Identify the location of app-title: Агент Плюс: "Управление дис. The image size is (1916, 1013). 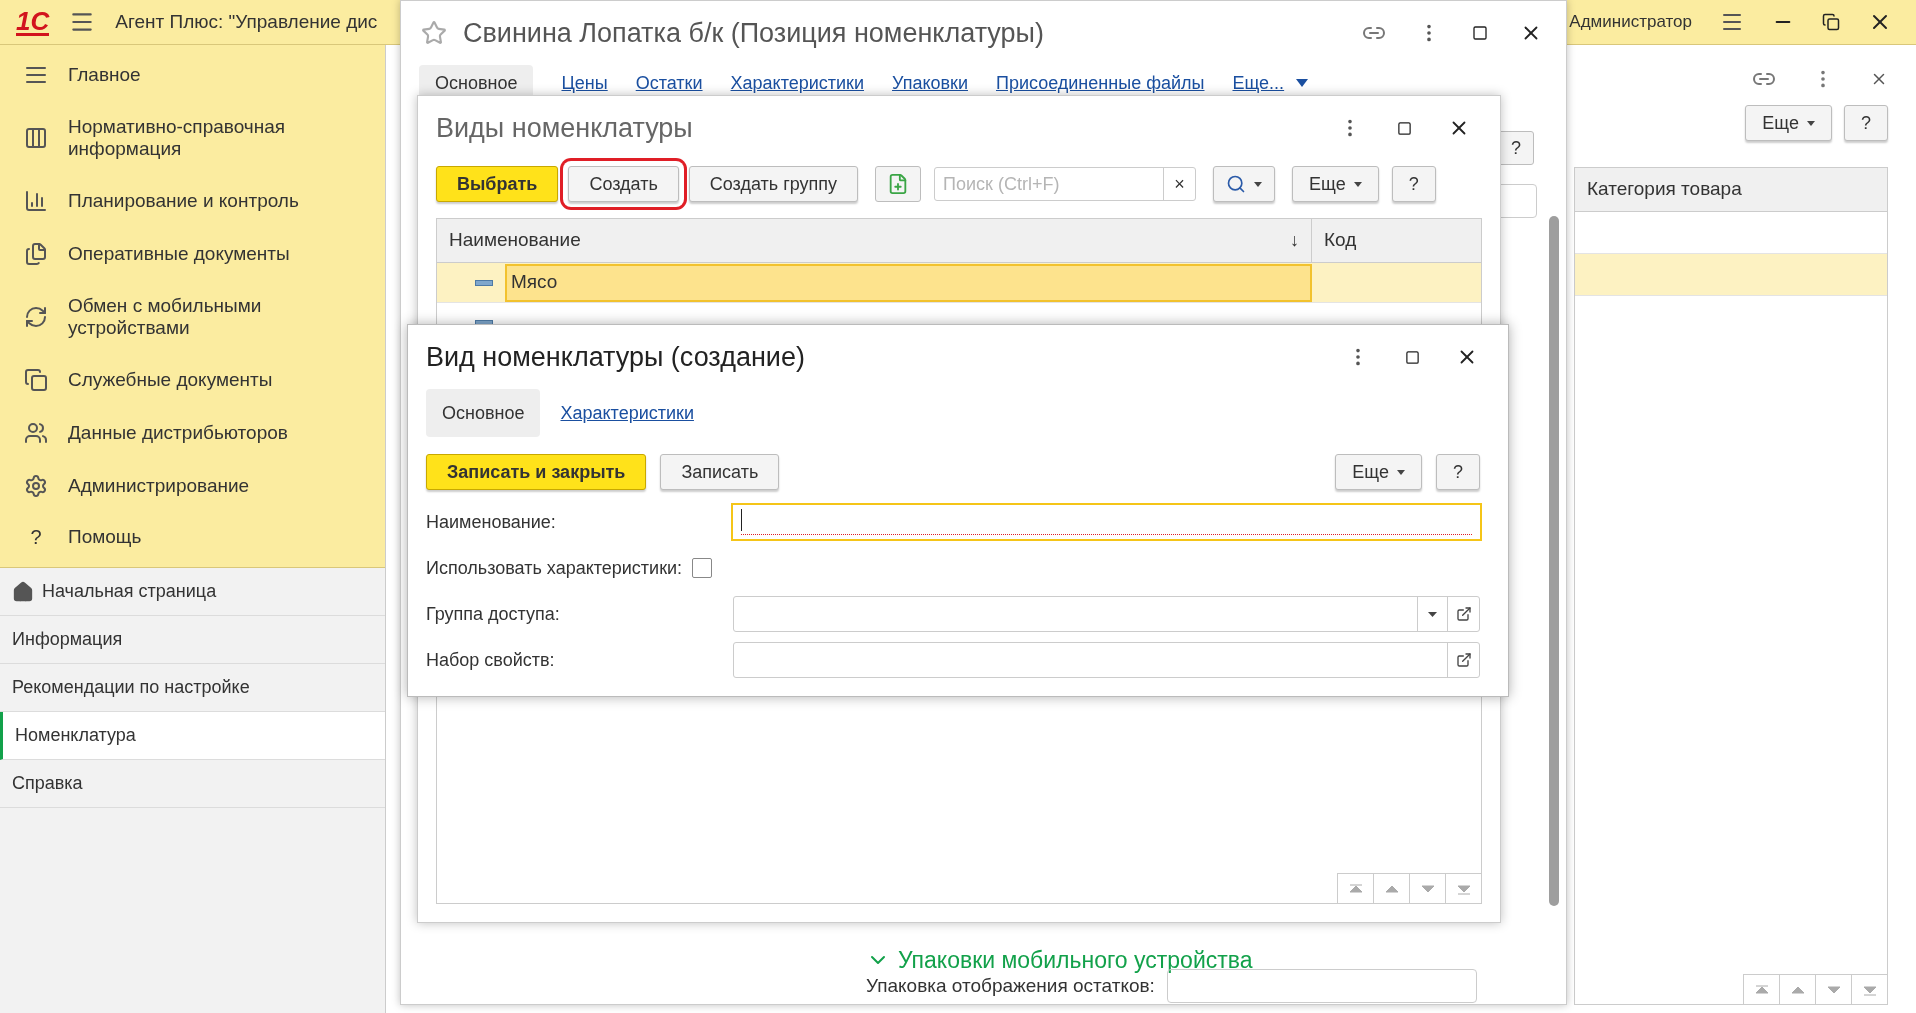
(246, 21).